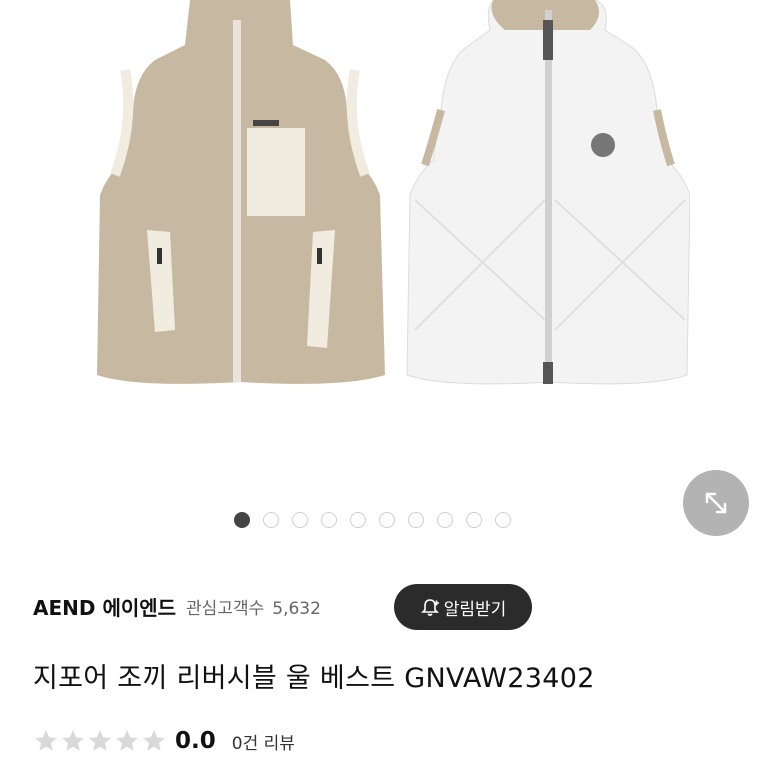  What do you see at coordinates (263, 741) in the screenshot?
I see `review-count-link: 0건 리뷰` at bounding box center [263, 741].